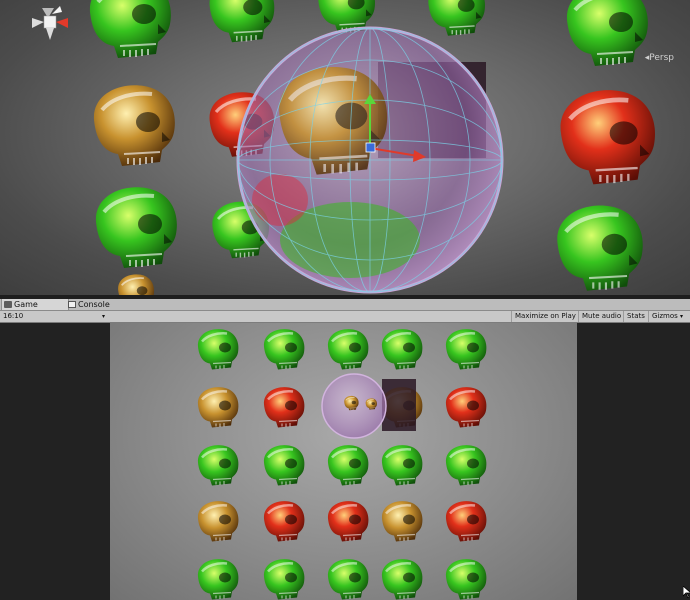 Image resolution: width=690 pixels, height=600 pixels. Describe the element at coordinates (54, 316) in the screenshot. I see `aspect-ratio-dropdown: 16:10 ▾` at that location.